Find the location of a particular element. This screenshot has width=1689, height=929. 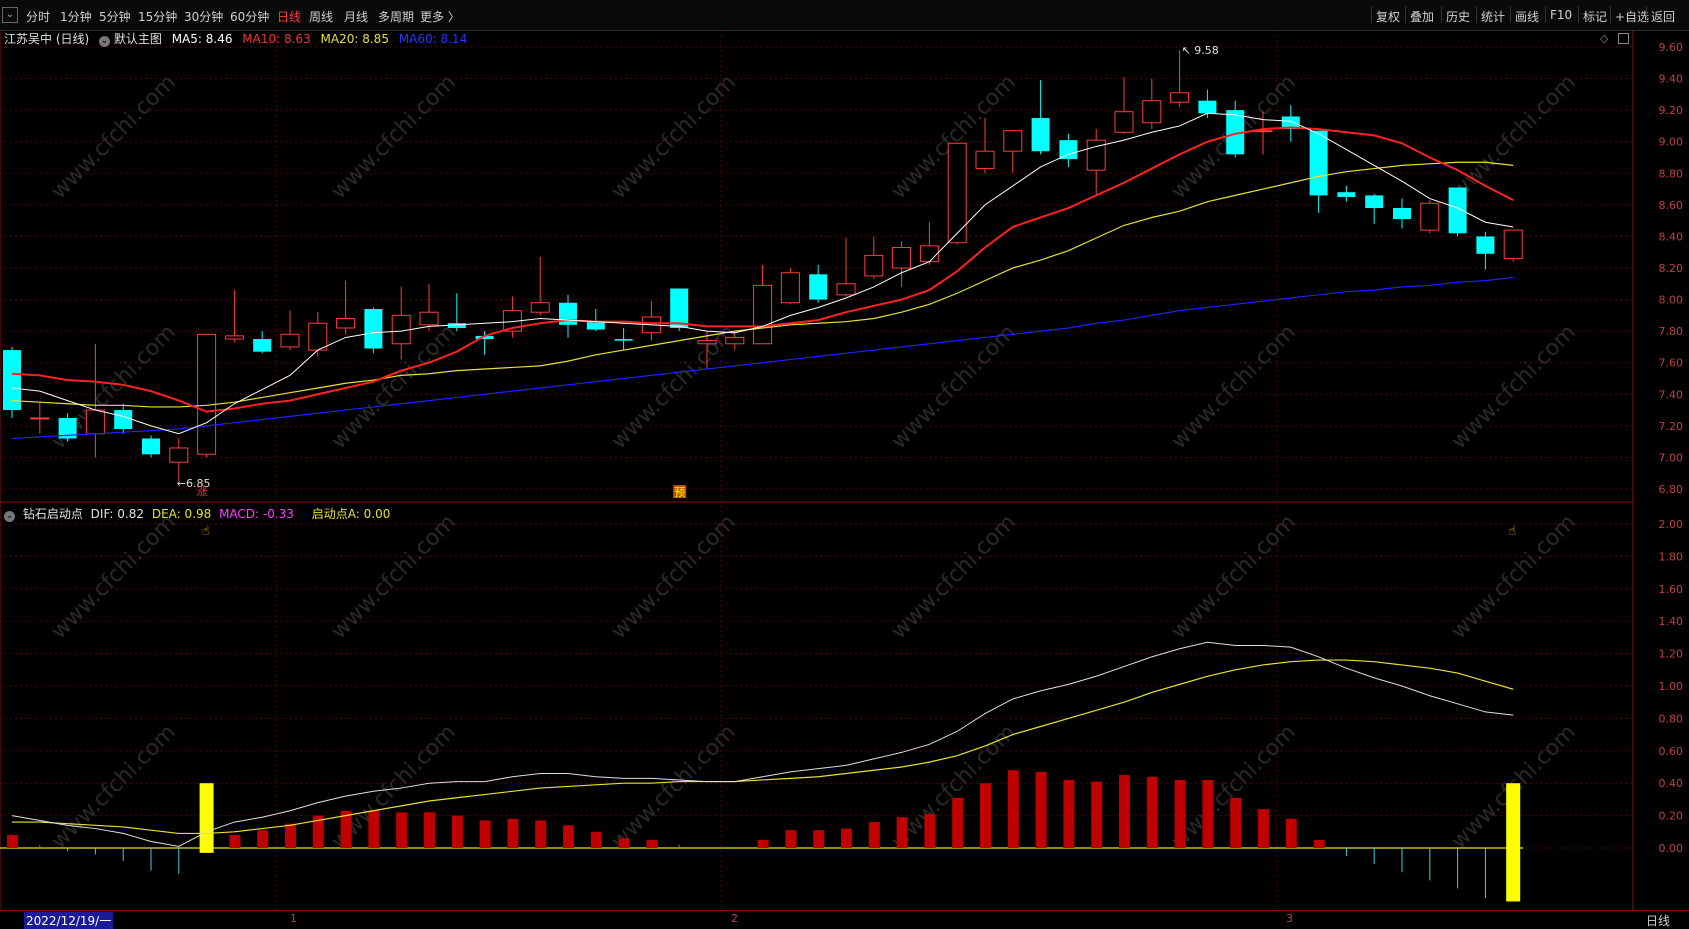

indicator-tick-label: 1.60 is located at coordinates (1671, 589).